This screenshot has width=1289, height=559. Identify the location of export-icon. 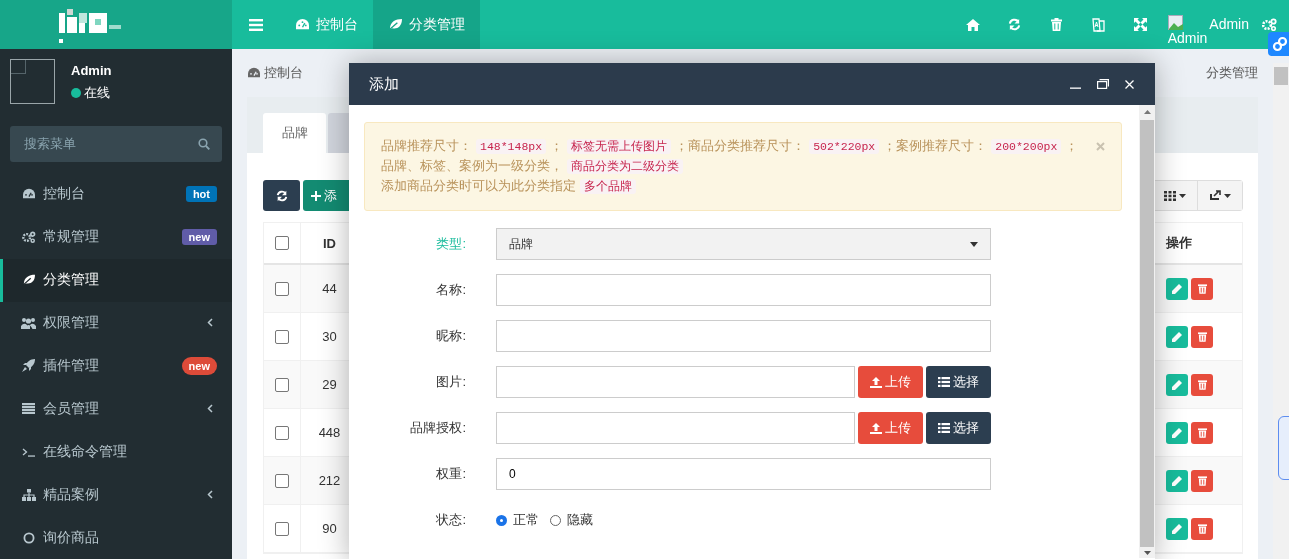
(1215, 195).